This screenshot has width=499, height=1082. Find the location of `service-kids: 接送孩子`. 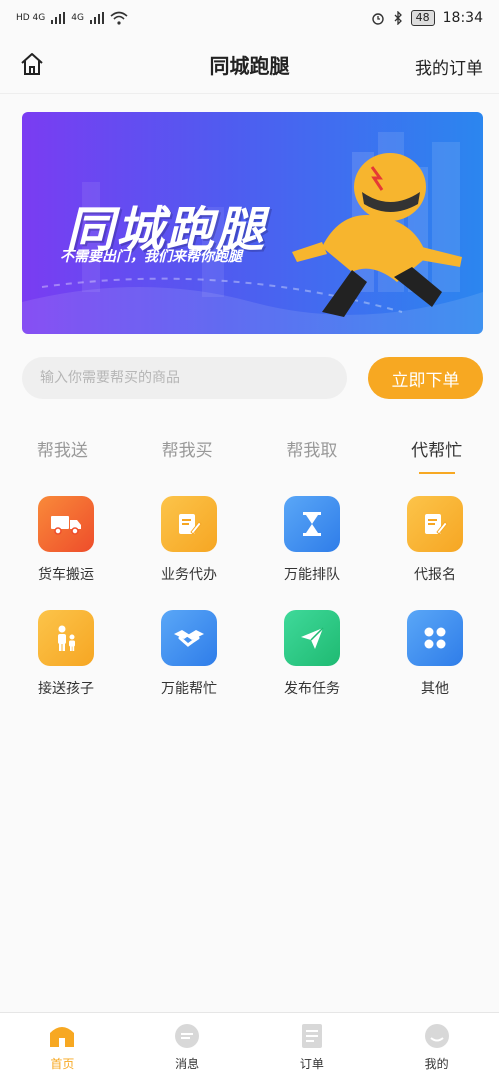

service-kids: 接送孩子 is located at coordinates (66, 654).